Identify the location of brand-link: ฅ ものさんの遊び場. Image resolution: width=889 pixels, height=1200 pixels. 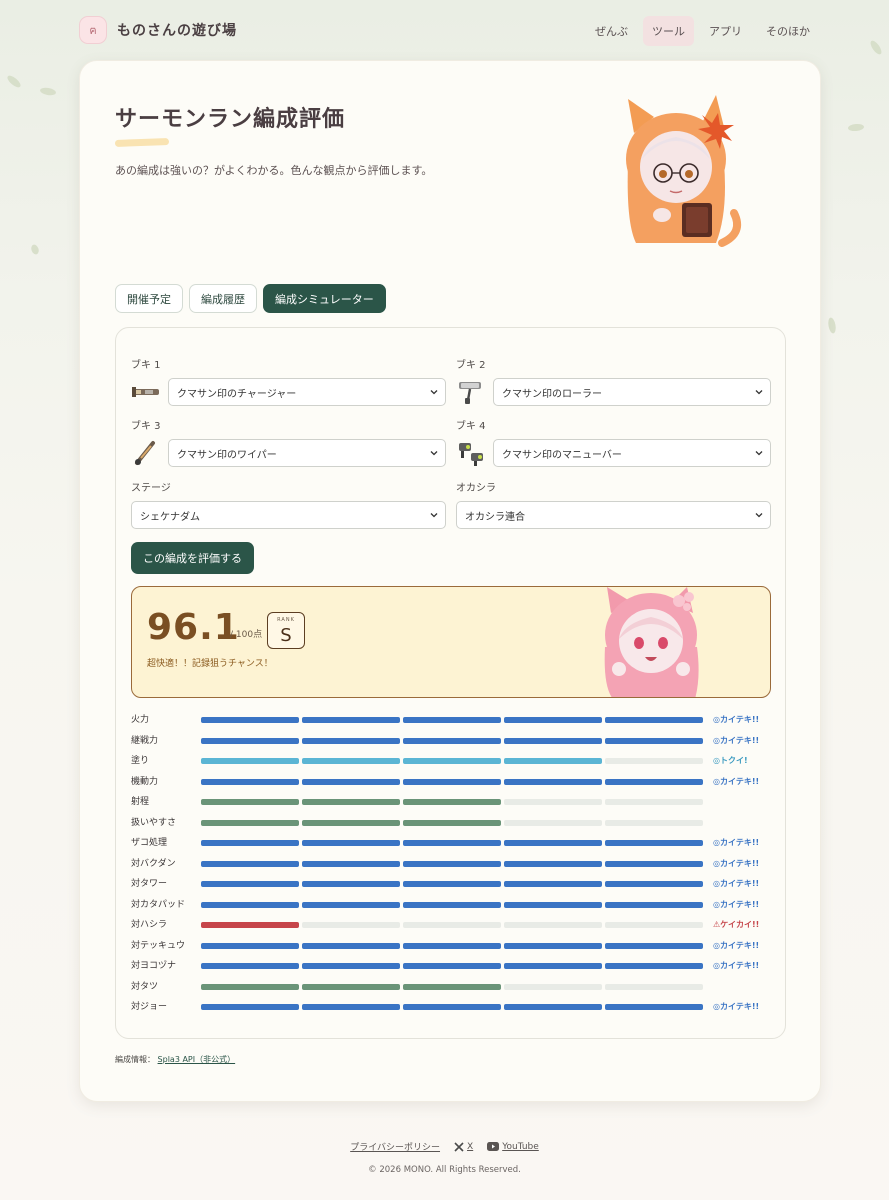
(158, 30).